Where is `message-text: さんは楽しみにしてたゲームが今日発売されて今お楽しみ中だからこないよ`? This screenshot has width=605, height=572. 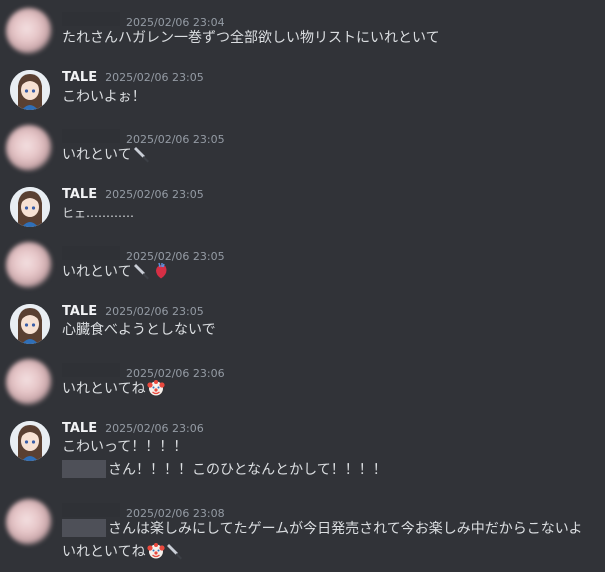
message-text: さんは楽しみにしてたゲームが今日発売されて今お楽しみ中だからこないよ is located at coordinates (322, 529).